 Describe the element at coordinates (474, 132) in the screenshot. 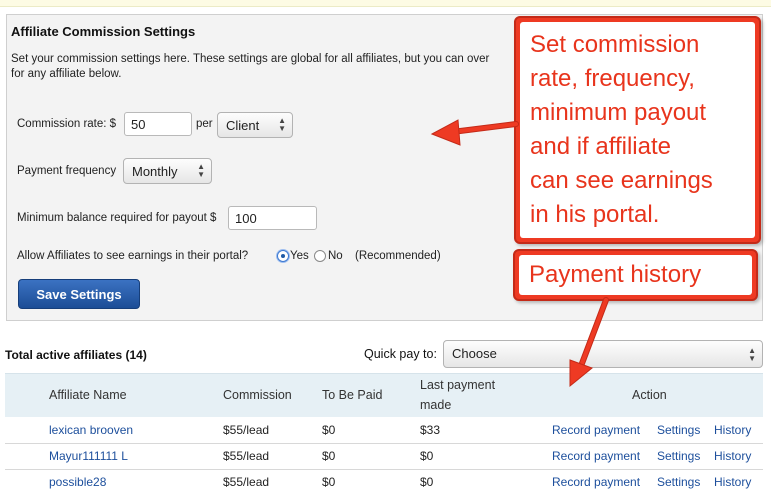

I see `settings-arrow-icon` at that location.